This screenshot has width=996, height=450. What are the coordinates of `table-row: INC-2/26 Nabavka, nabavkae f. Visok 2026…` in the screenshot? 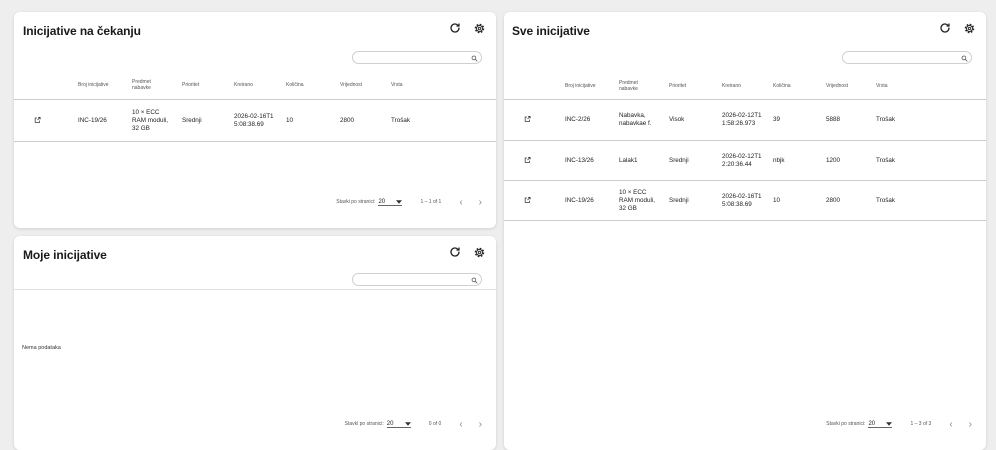 It's located at (745, 120).